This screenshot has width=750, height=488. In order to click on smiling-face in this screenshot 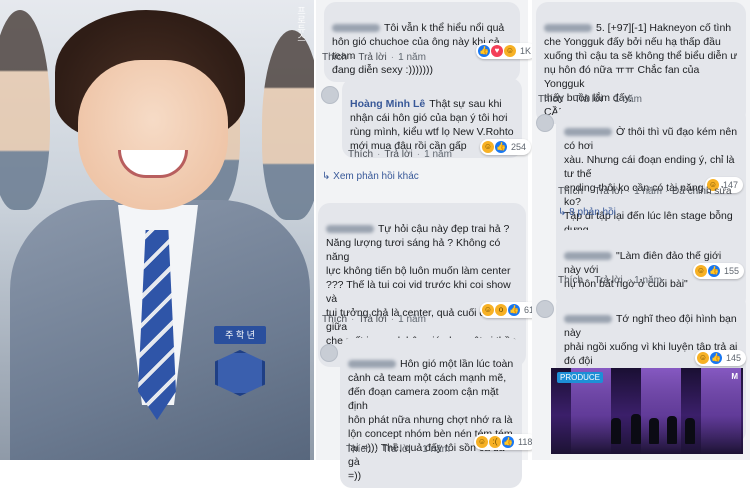, I will do `click(153, 135)`.